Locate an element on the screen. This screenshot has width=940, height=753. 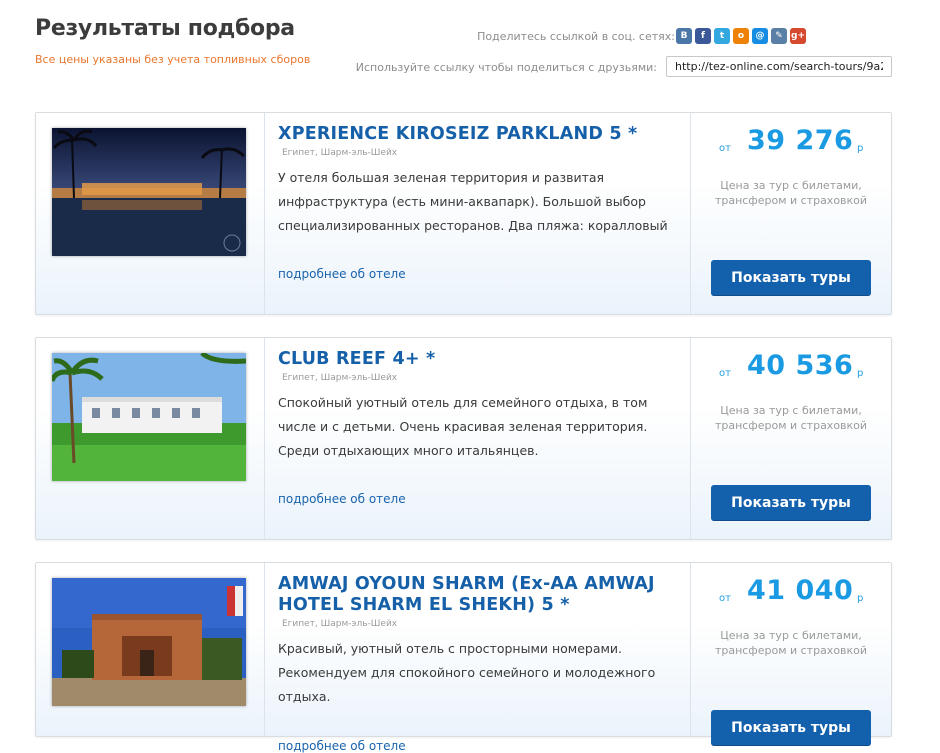
page-title: Результаты подбора is located at coordinates (165, 28).